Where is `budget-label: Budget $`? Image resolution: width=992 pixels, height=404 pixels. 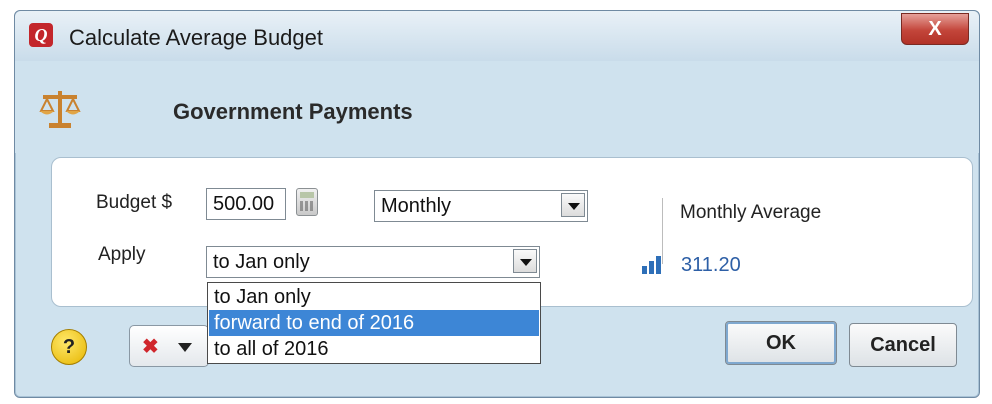 budget-label: Budget $ is located at coordinates (134, 202).